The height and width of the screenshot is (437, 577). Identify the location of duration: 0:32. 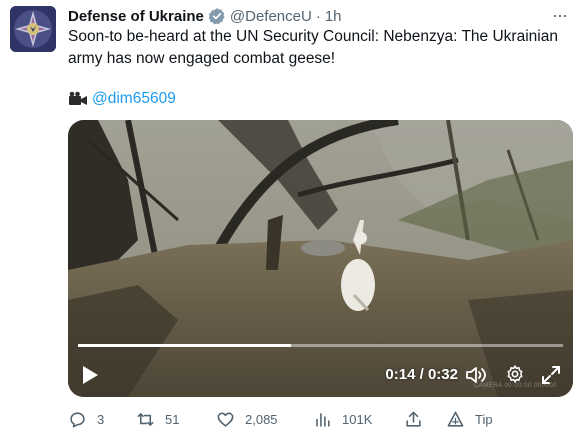
(442, 374).